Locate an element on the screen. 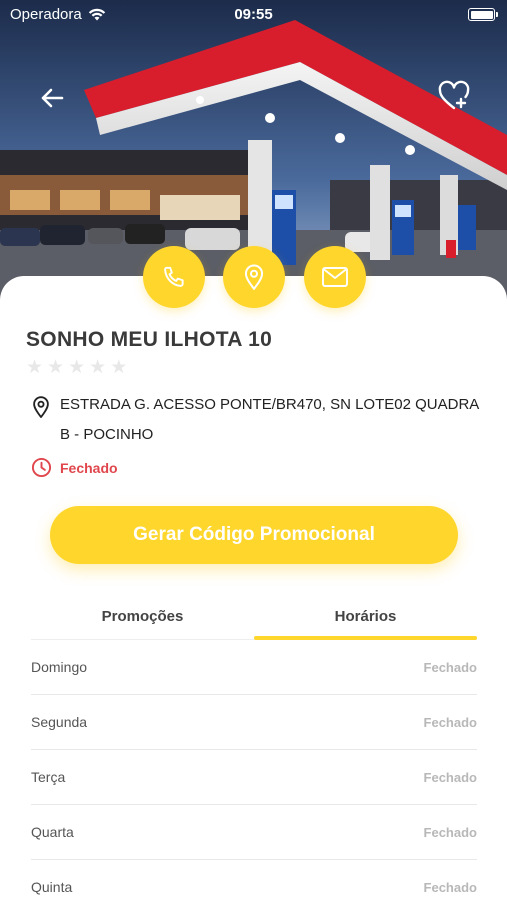 Image resolution: width=507 pixels, height=900 pixels. favorite-button is located at coordinates (454, 96).